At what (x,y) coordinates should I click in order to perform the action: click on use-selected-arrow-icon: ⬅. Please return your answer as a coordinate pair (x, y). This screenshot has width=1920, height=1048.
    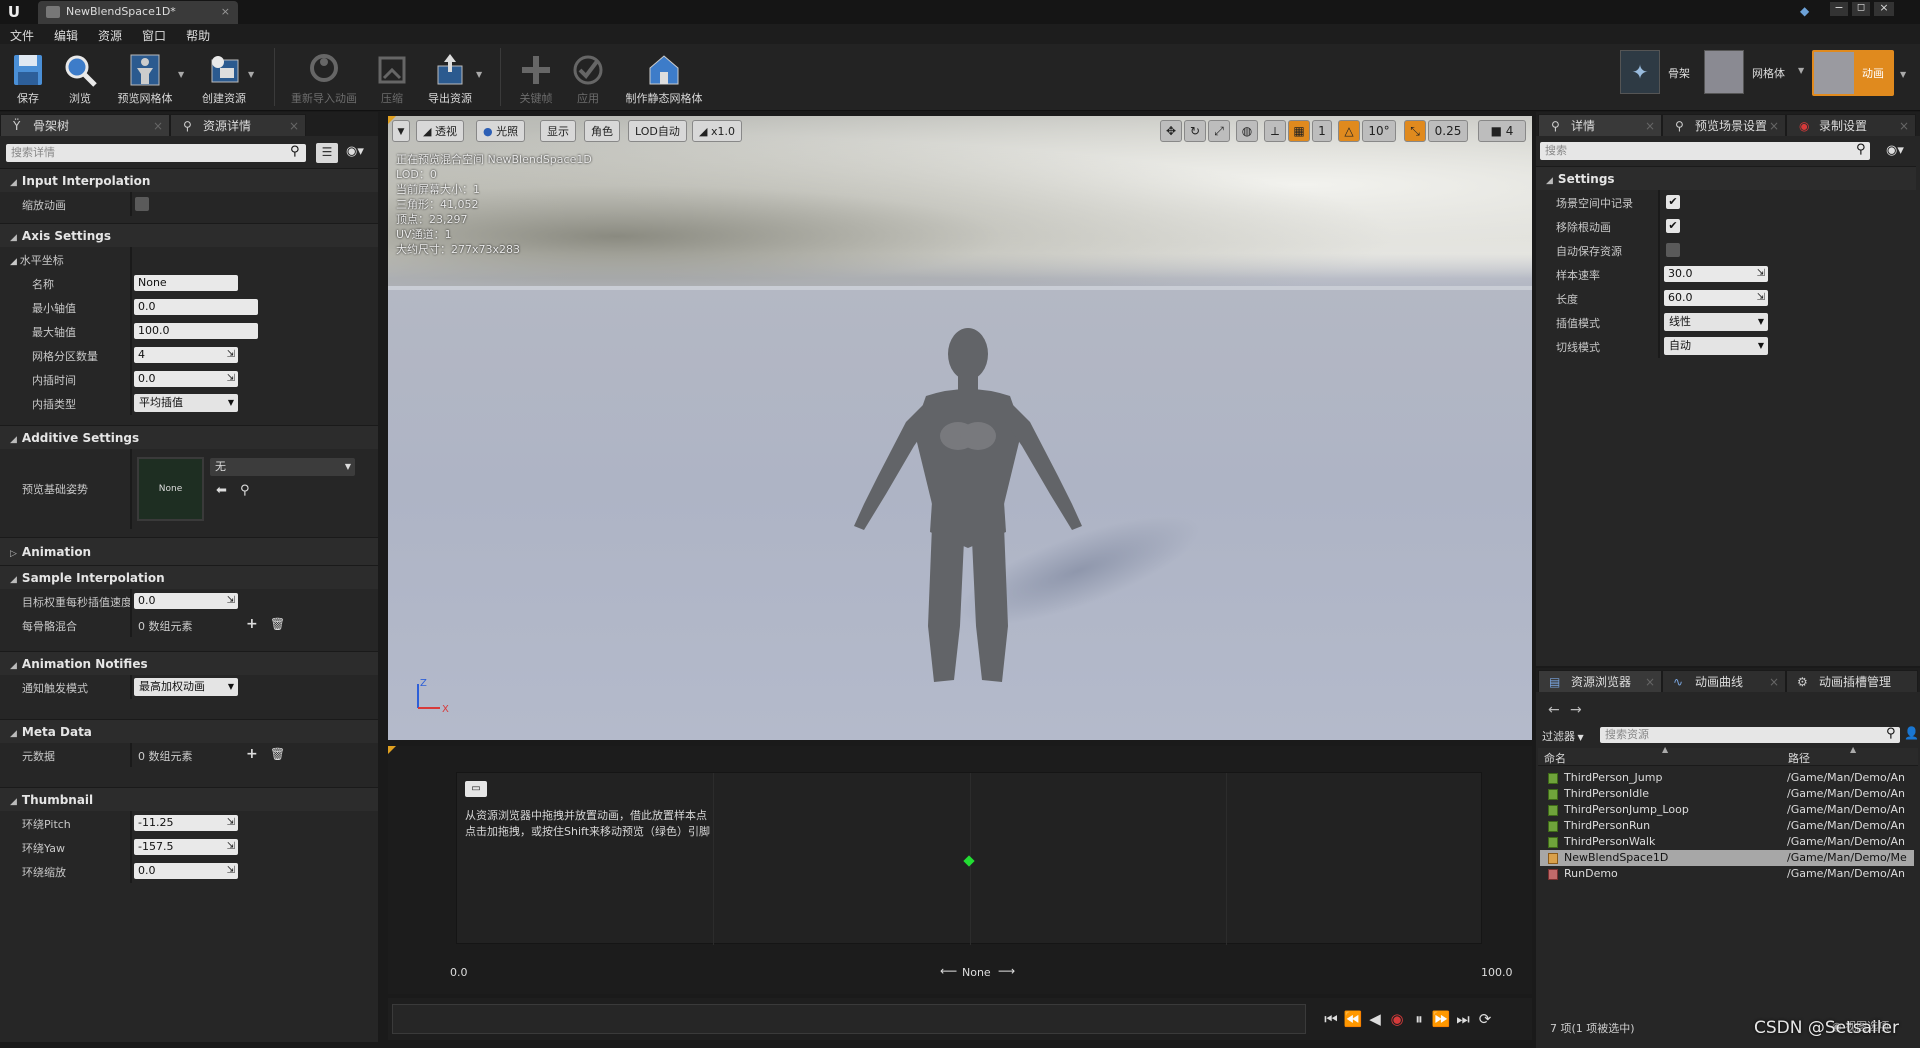
    Looking at the image, I should click on (221, 490).